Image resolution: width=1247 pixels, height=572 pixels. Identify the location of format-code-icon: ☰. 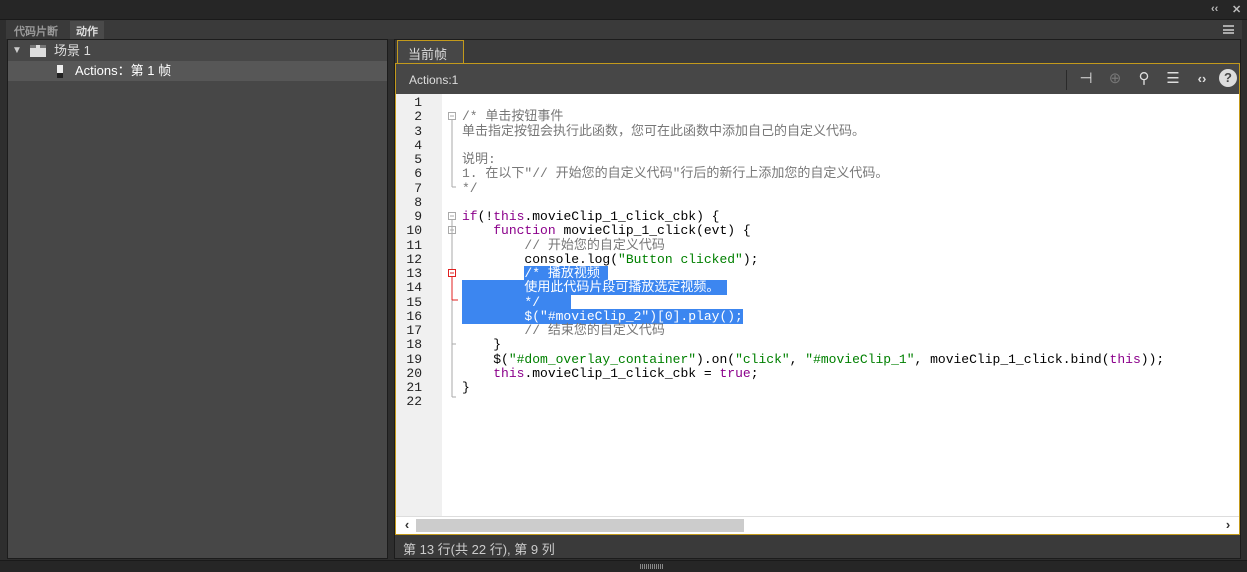
(1173, 79).